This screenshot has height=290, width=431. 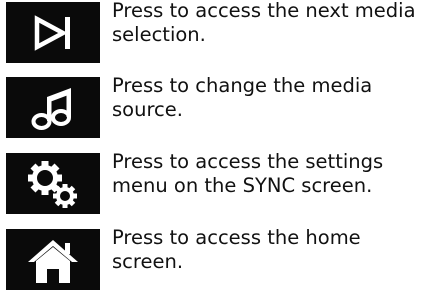 I want to click on home-button, so click(x=53, y=259).